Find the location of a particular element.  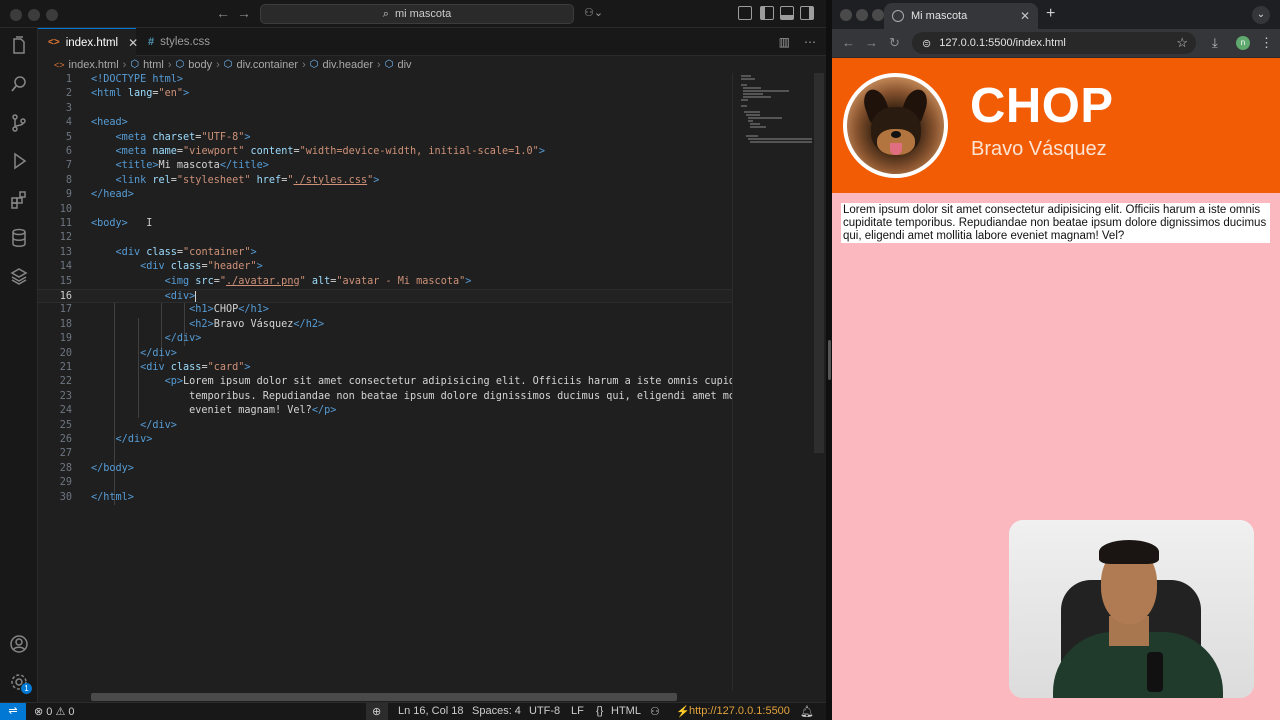

code-line: 27 is located at coordinates (65, 454).